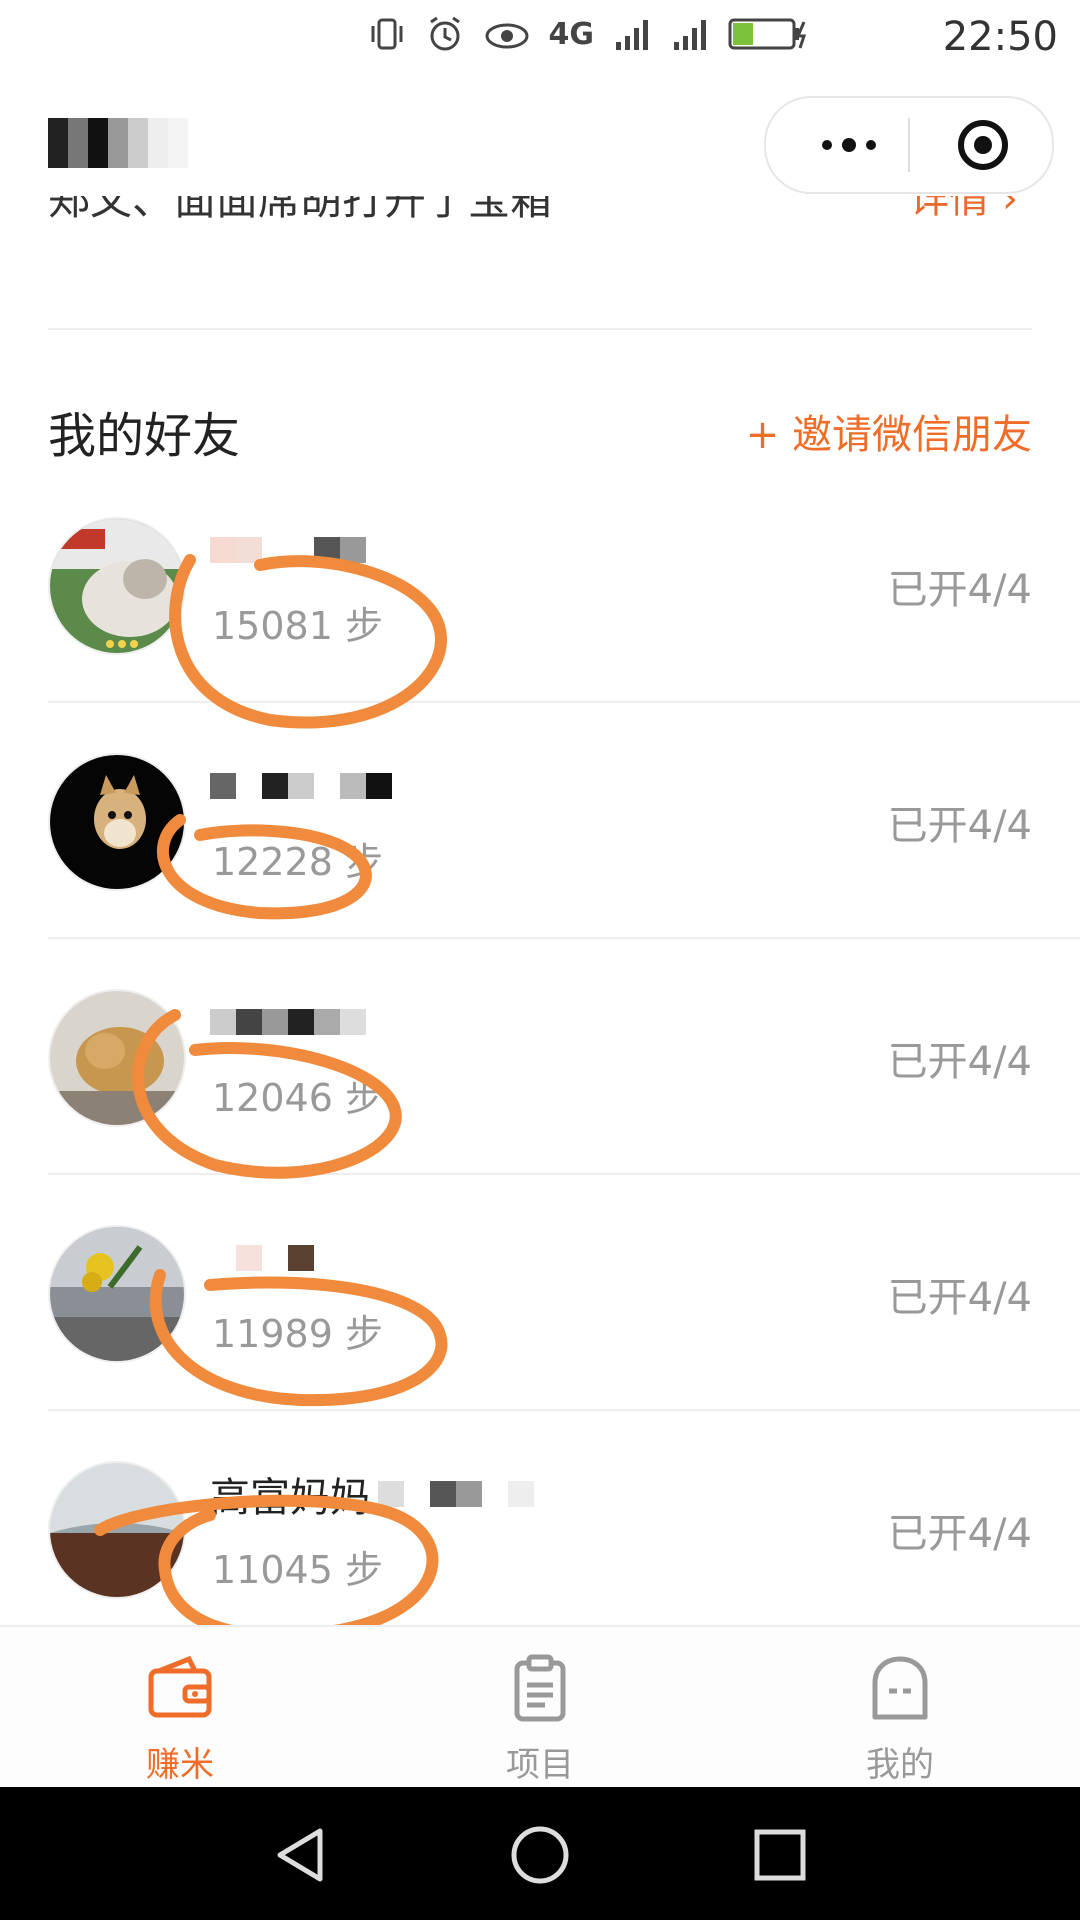 The height and width of the screenshot is (1920, 1080). I want to click on friend-steps: 15081 步, so click(297, 626).